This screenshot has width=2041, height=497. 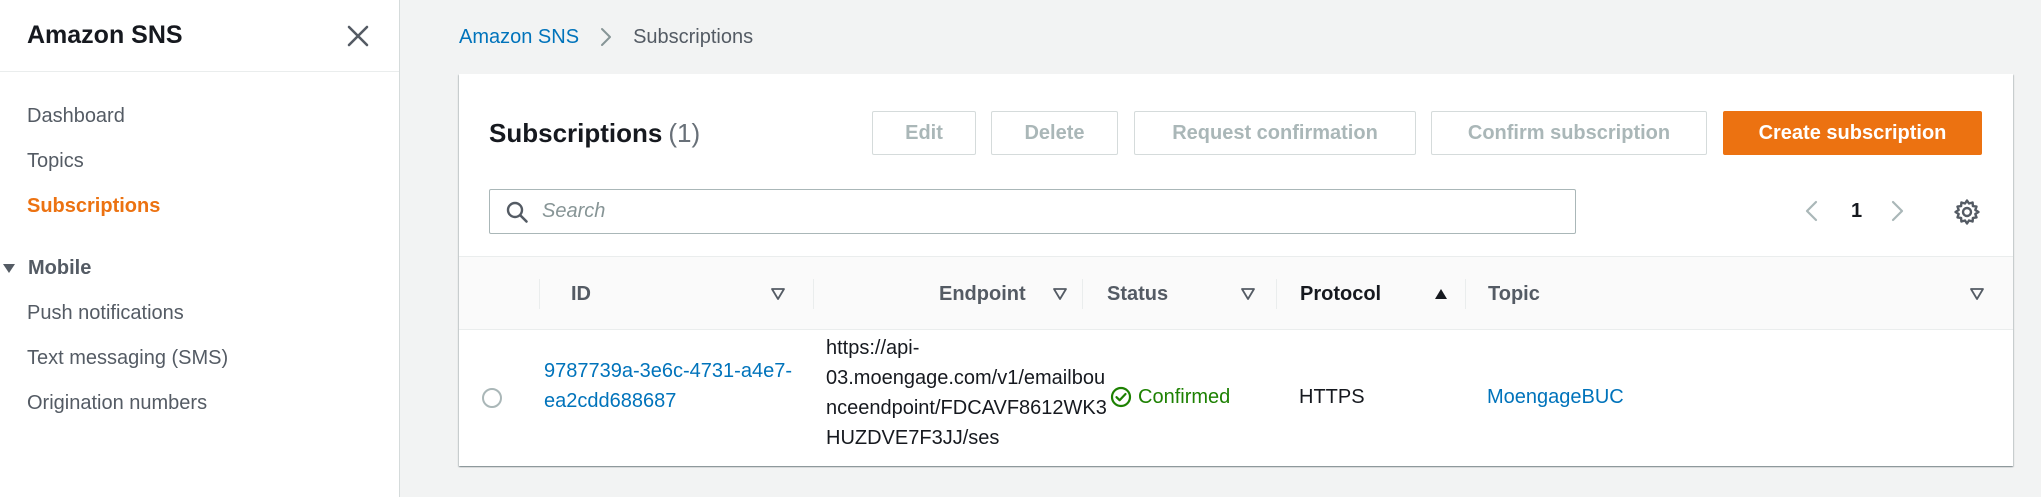 What do you see at coordinates (982, 294) in the screenshot?
I see `column-header-endpoint: Endpoint` at bounding box center [982, 294].